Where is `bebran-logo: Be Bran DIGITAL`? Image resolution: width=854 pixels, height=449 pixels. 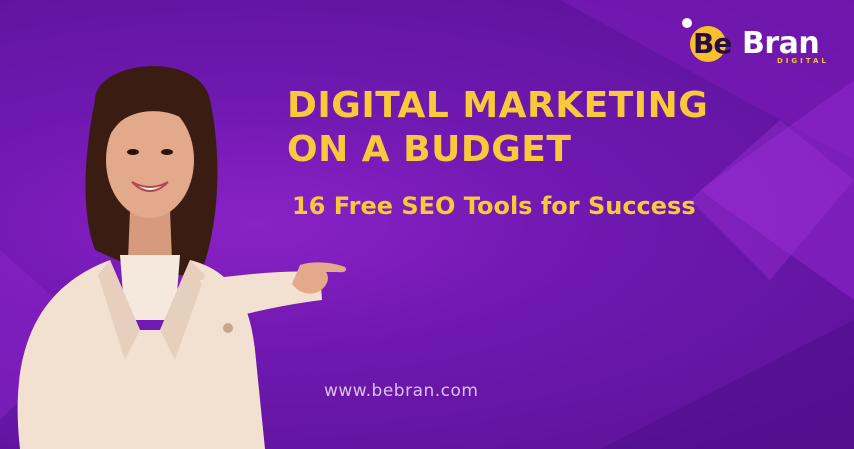 bebran-logo: Be Bran DIGITAL is located at coordinates (760, 41).